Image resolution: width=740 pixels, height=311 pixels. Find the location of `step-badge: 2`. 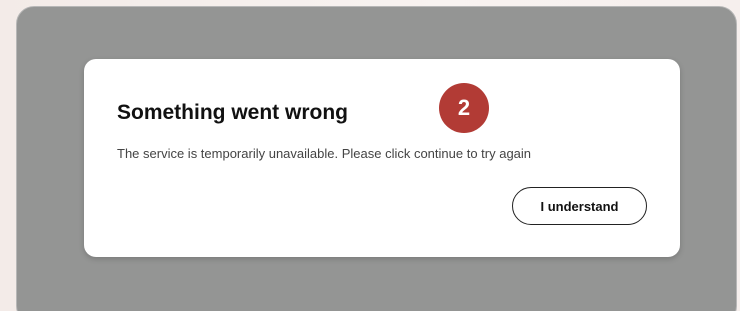

step-badge: 2 is located at coordinates (464, 108).